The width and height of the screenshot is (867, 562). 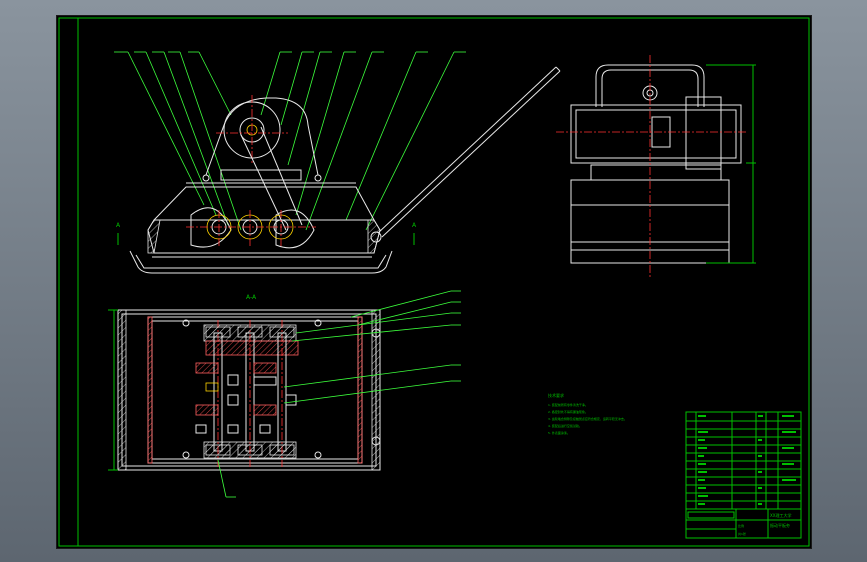 What do you see at coordinates (262, 138) in the screenshot?
I see `motor-housing` at bounding box center [262, 138].